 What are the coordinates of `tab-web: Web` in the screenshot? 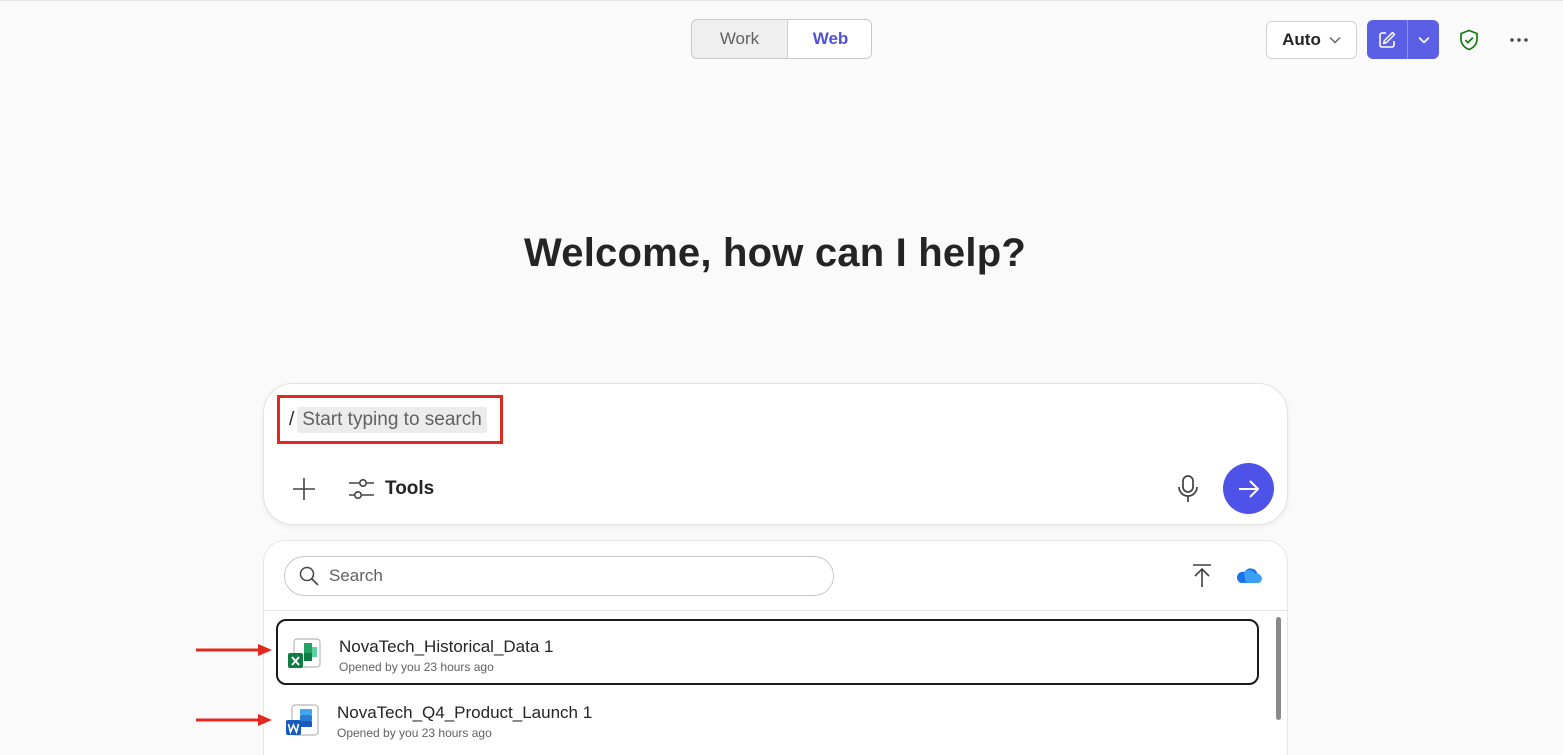 It's located at (829, 39).